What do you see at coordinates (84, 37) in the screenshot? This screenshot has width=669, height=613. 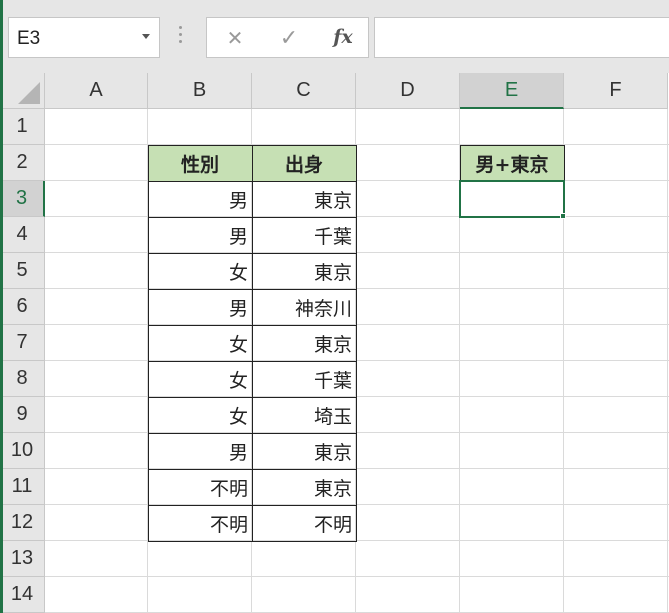 I see `name-box: E3` at bounding box center [84, 37].